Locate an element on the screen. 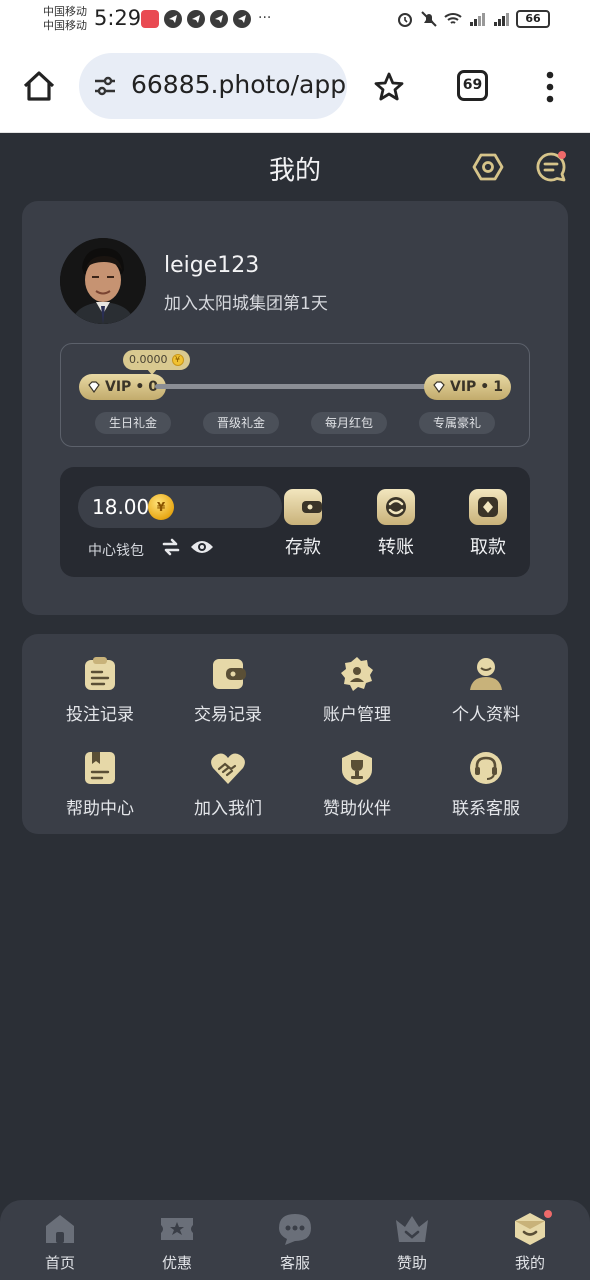  vip-current-badge: VIP • 0 is located at coordinates (123, 387).